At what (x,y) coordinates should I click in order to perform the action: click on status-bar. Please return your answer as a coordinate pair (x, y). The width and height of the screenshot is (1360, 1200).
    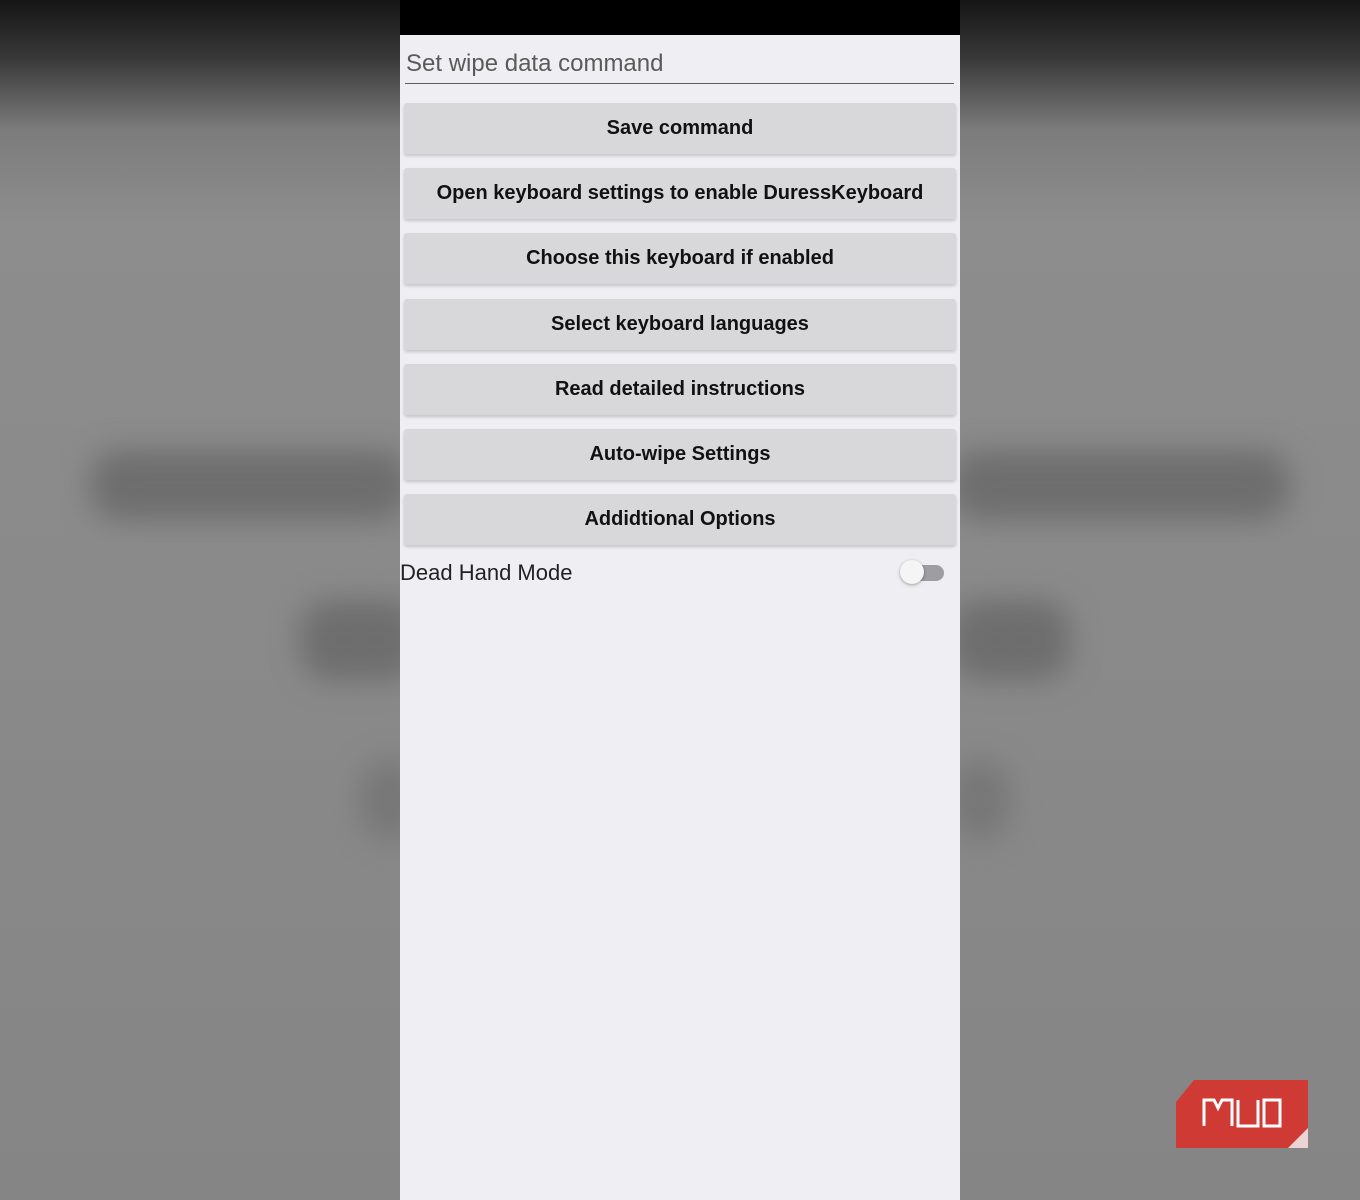
    Looking at the image, I should click on (680, 17).